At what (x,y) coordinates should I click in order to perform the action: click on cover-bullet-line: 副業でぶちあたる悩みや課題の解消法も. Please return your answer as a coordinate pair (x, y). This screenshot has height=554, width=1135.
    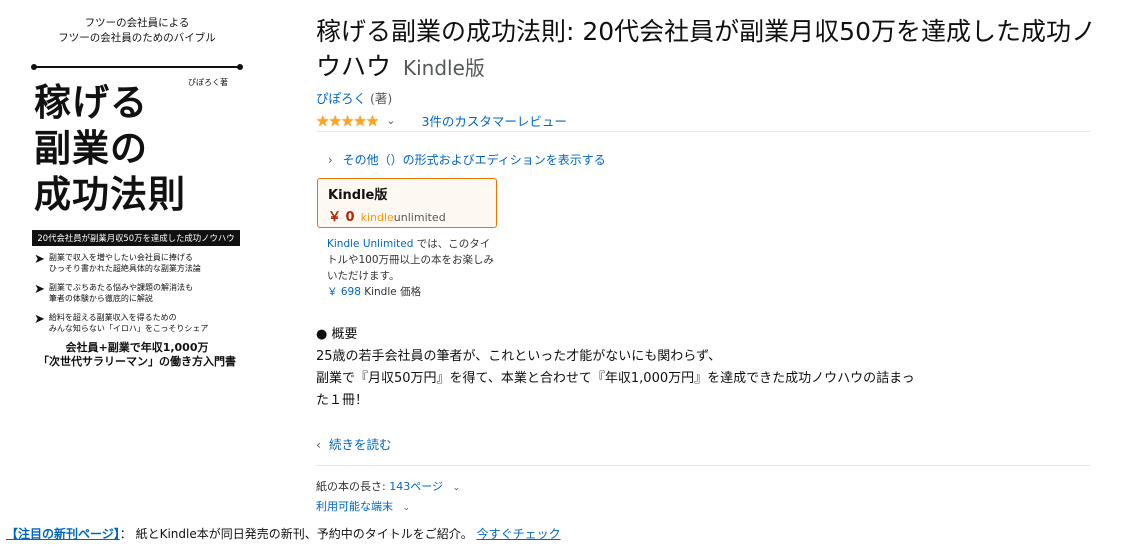
    Looking at the image, I should click on (120, 287).